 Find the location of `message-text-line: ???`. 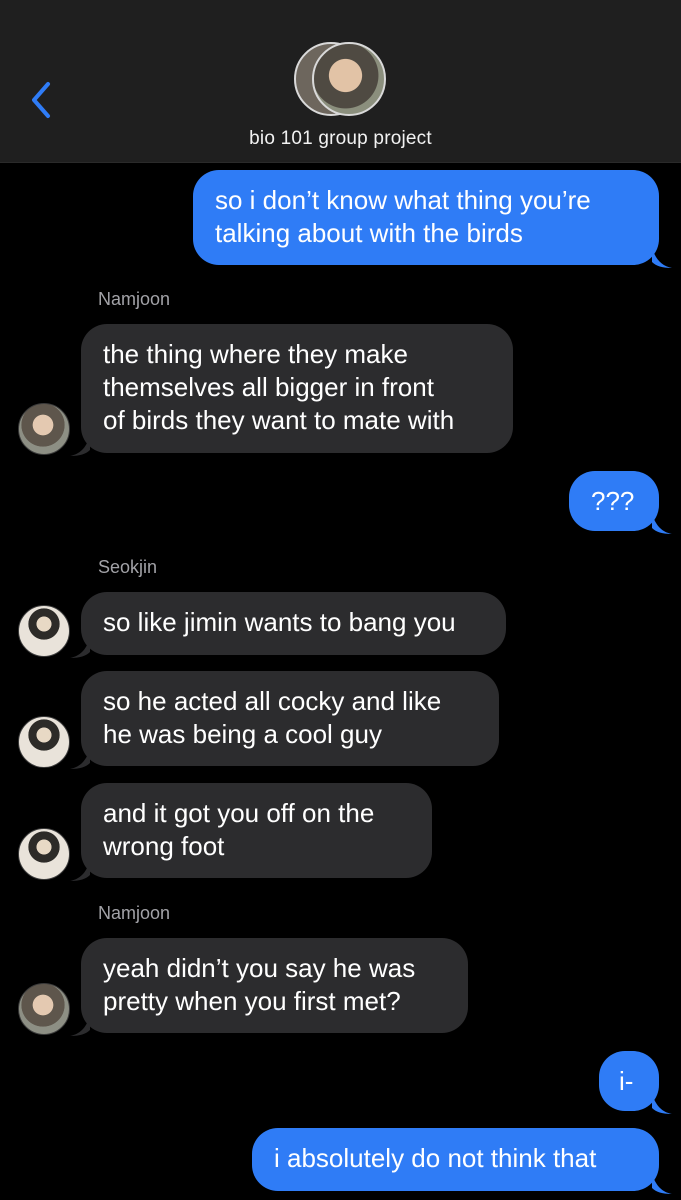

message-text-line: ??? is located at coordinates (613, 501).